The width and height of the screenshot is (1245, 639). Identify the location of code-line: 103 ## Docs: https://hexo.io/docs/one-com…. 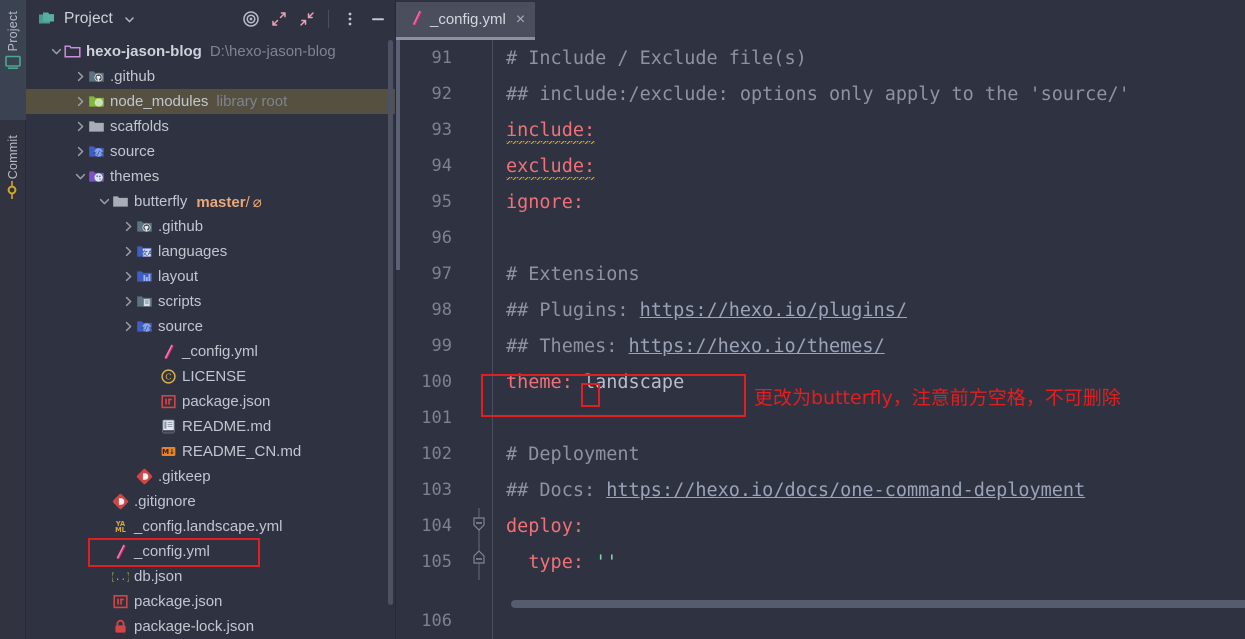
(820, 490).